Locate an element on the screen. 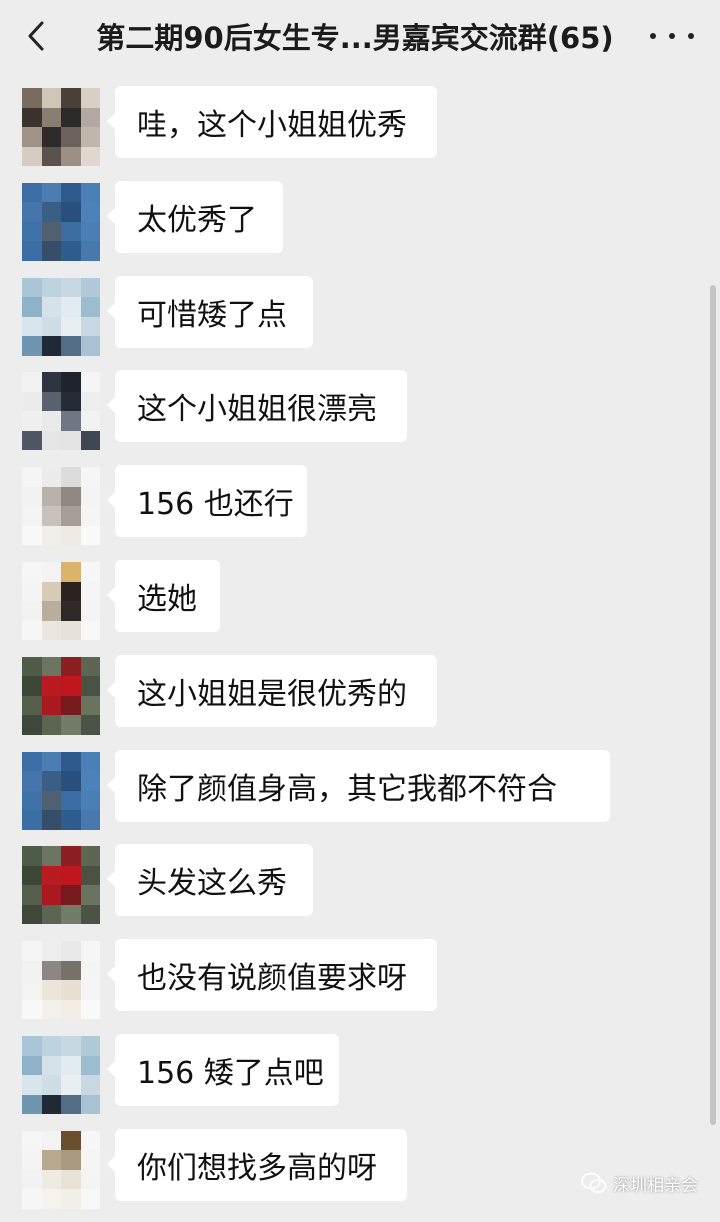 This screenshot has width=720, height=1222. message-bubble: 也没有说颜值要求呀 is located at coordinates (272, 975).